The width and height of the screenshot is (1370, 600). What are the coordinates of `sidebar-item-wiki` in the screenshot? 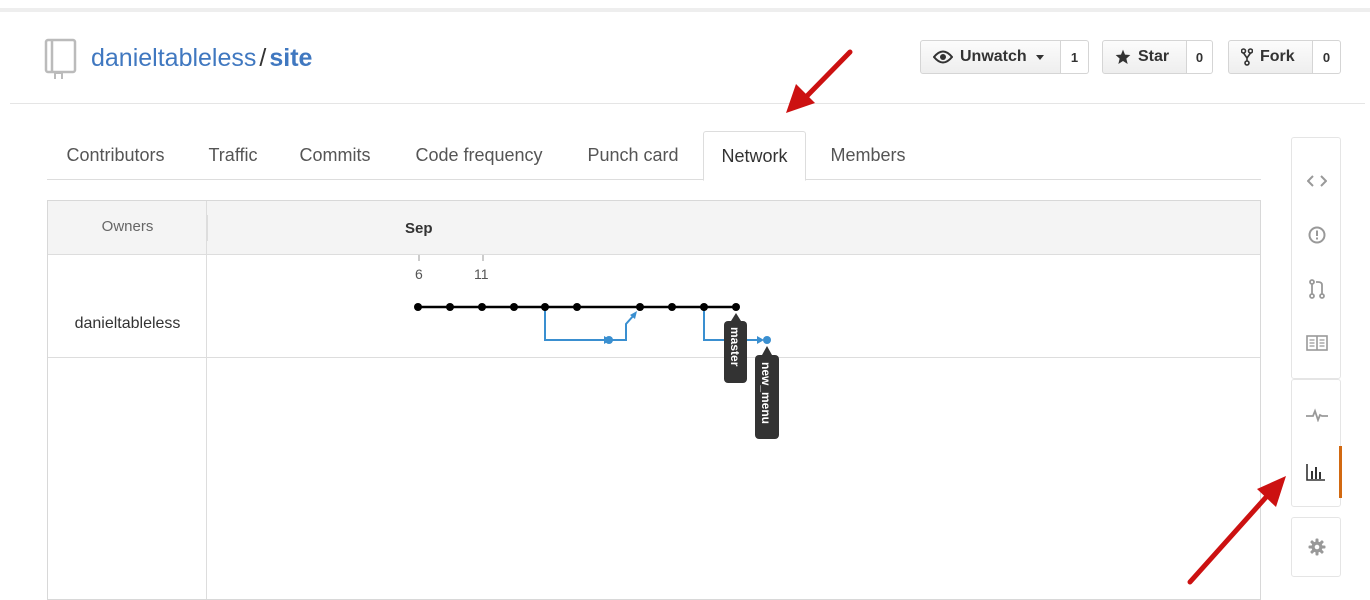 It's located at (1317, 343).